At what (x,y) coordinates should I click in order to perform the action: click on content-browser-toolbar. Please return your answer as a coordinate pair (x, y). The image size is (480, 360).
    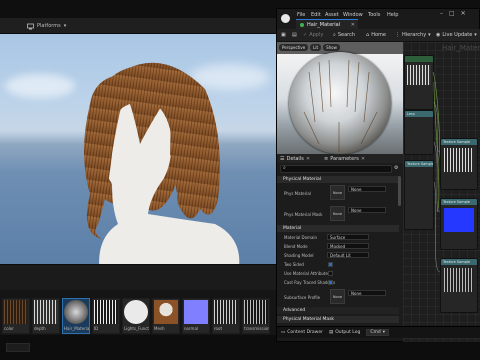
    Looking at the image, I should click on (138, 277).